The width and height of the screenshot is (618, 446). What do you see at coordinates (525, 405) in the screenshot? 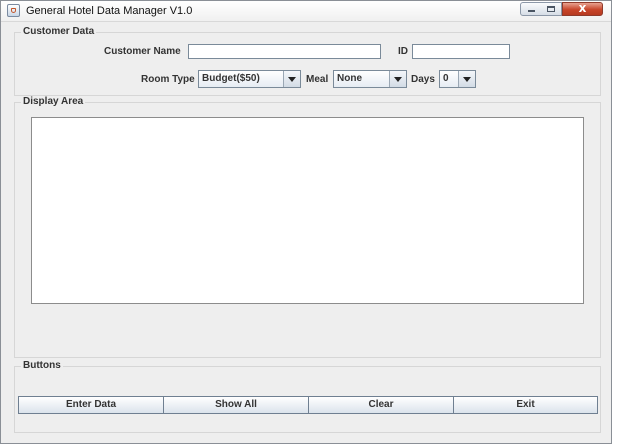
I see `exit-button: Exit` at bounding box center [525, 405].